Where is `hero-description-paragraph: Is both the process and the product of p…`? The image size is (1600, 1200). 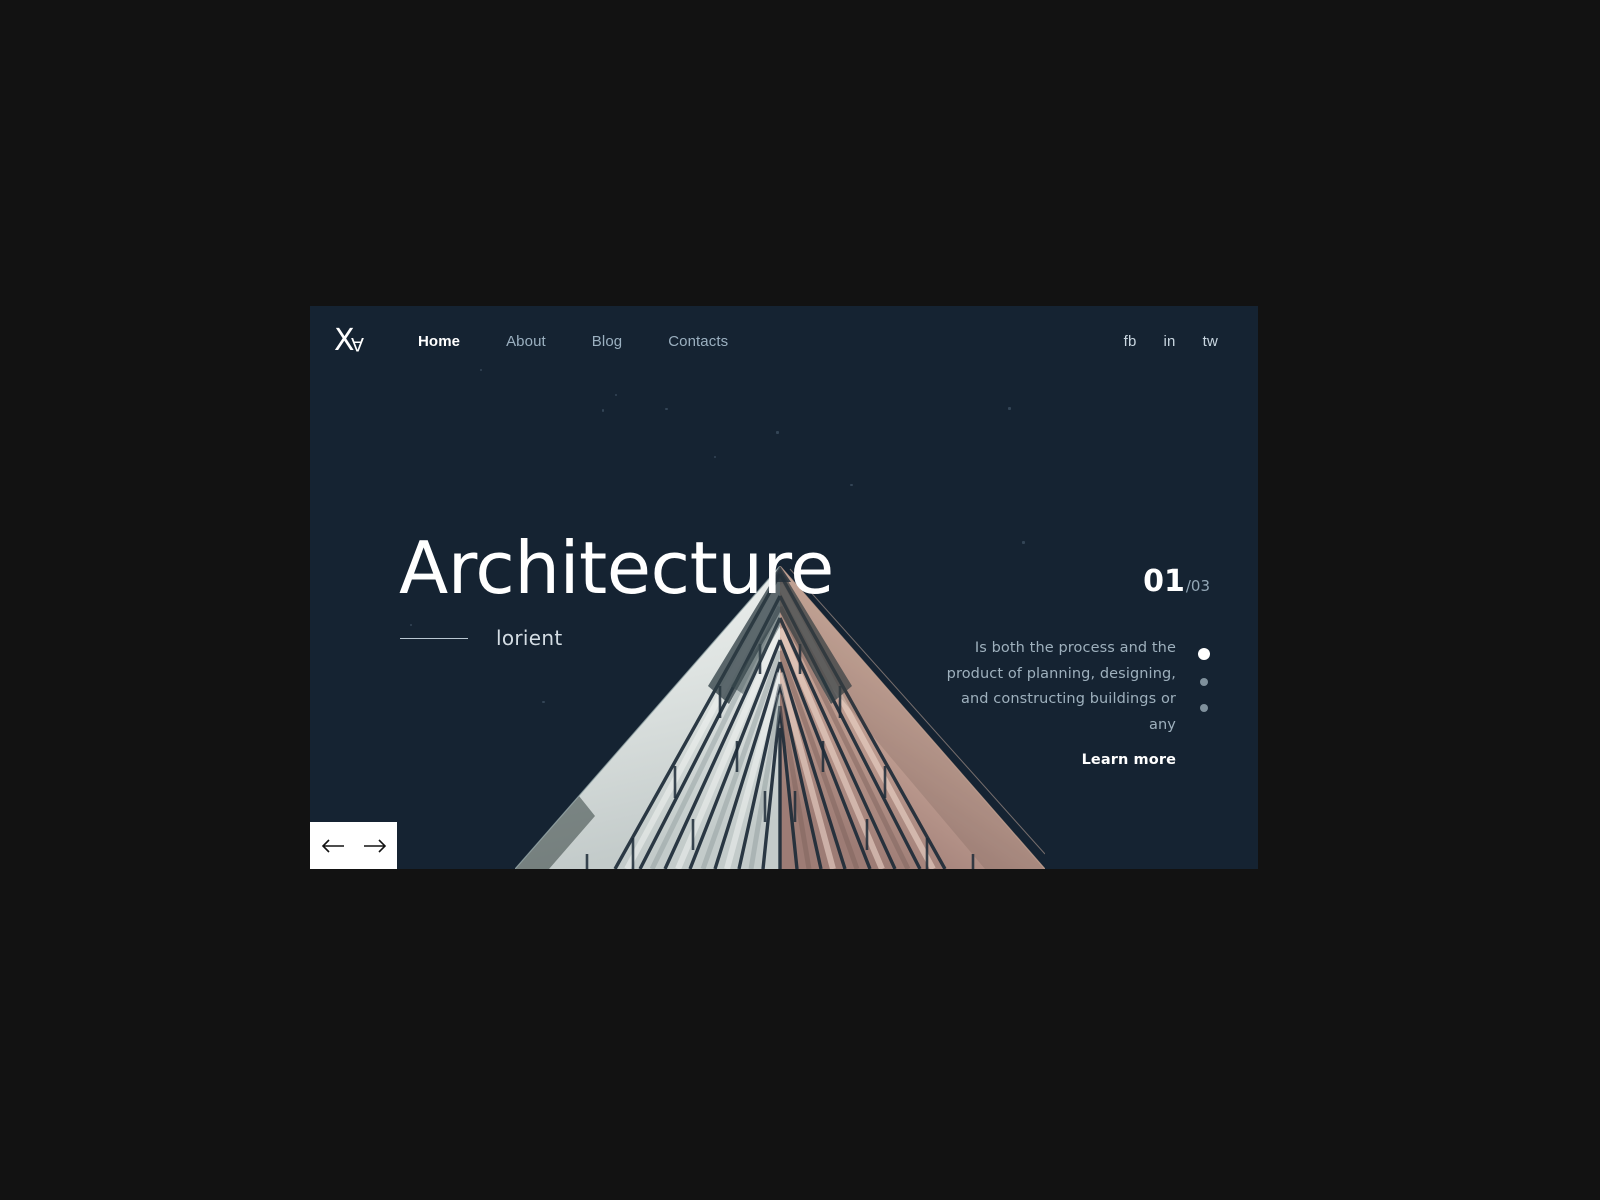 hero-description-paragraph: Is both the process and the product of p… is located at coordinates (1061, 686).